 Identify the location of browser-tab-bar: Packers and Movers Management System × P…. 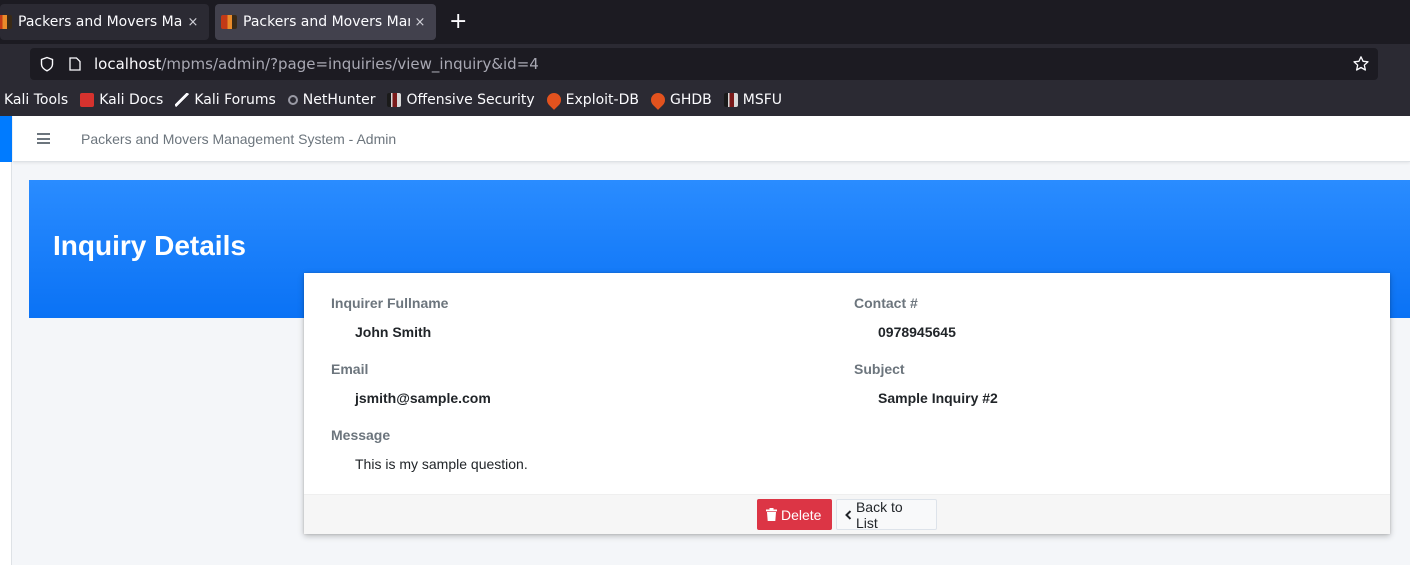
(705, 22).